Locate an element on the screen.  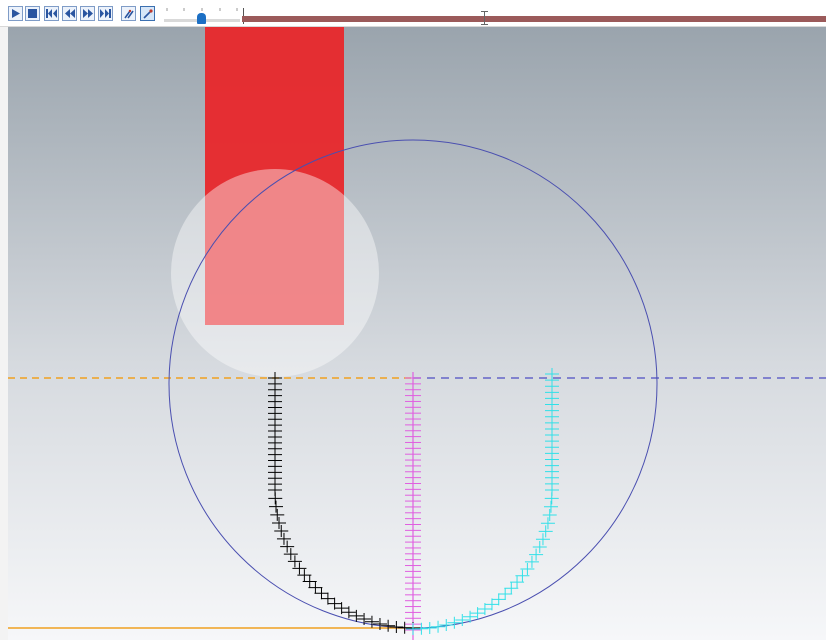
trace-toggle-button is located at coordinates (128, 13).